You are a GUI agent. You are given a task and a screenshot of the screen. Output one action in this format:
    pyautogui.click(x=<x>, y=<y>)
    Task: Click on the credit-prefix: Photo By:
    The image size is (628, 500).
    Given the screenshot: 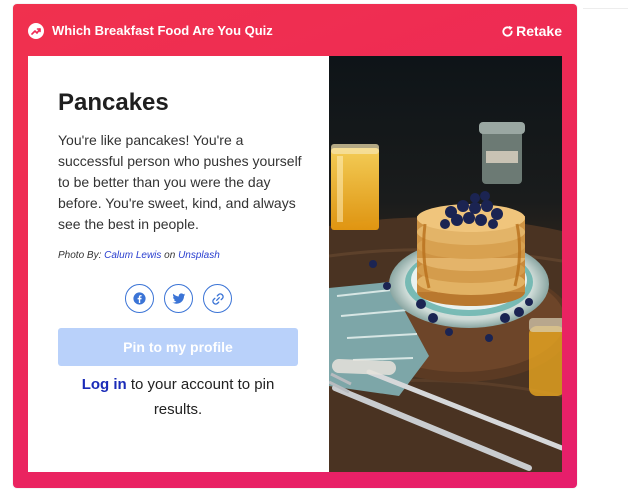 What is the action you would take?
    pyautogui.click(x=81, y=255)
    